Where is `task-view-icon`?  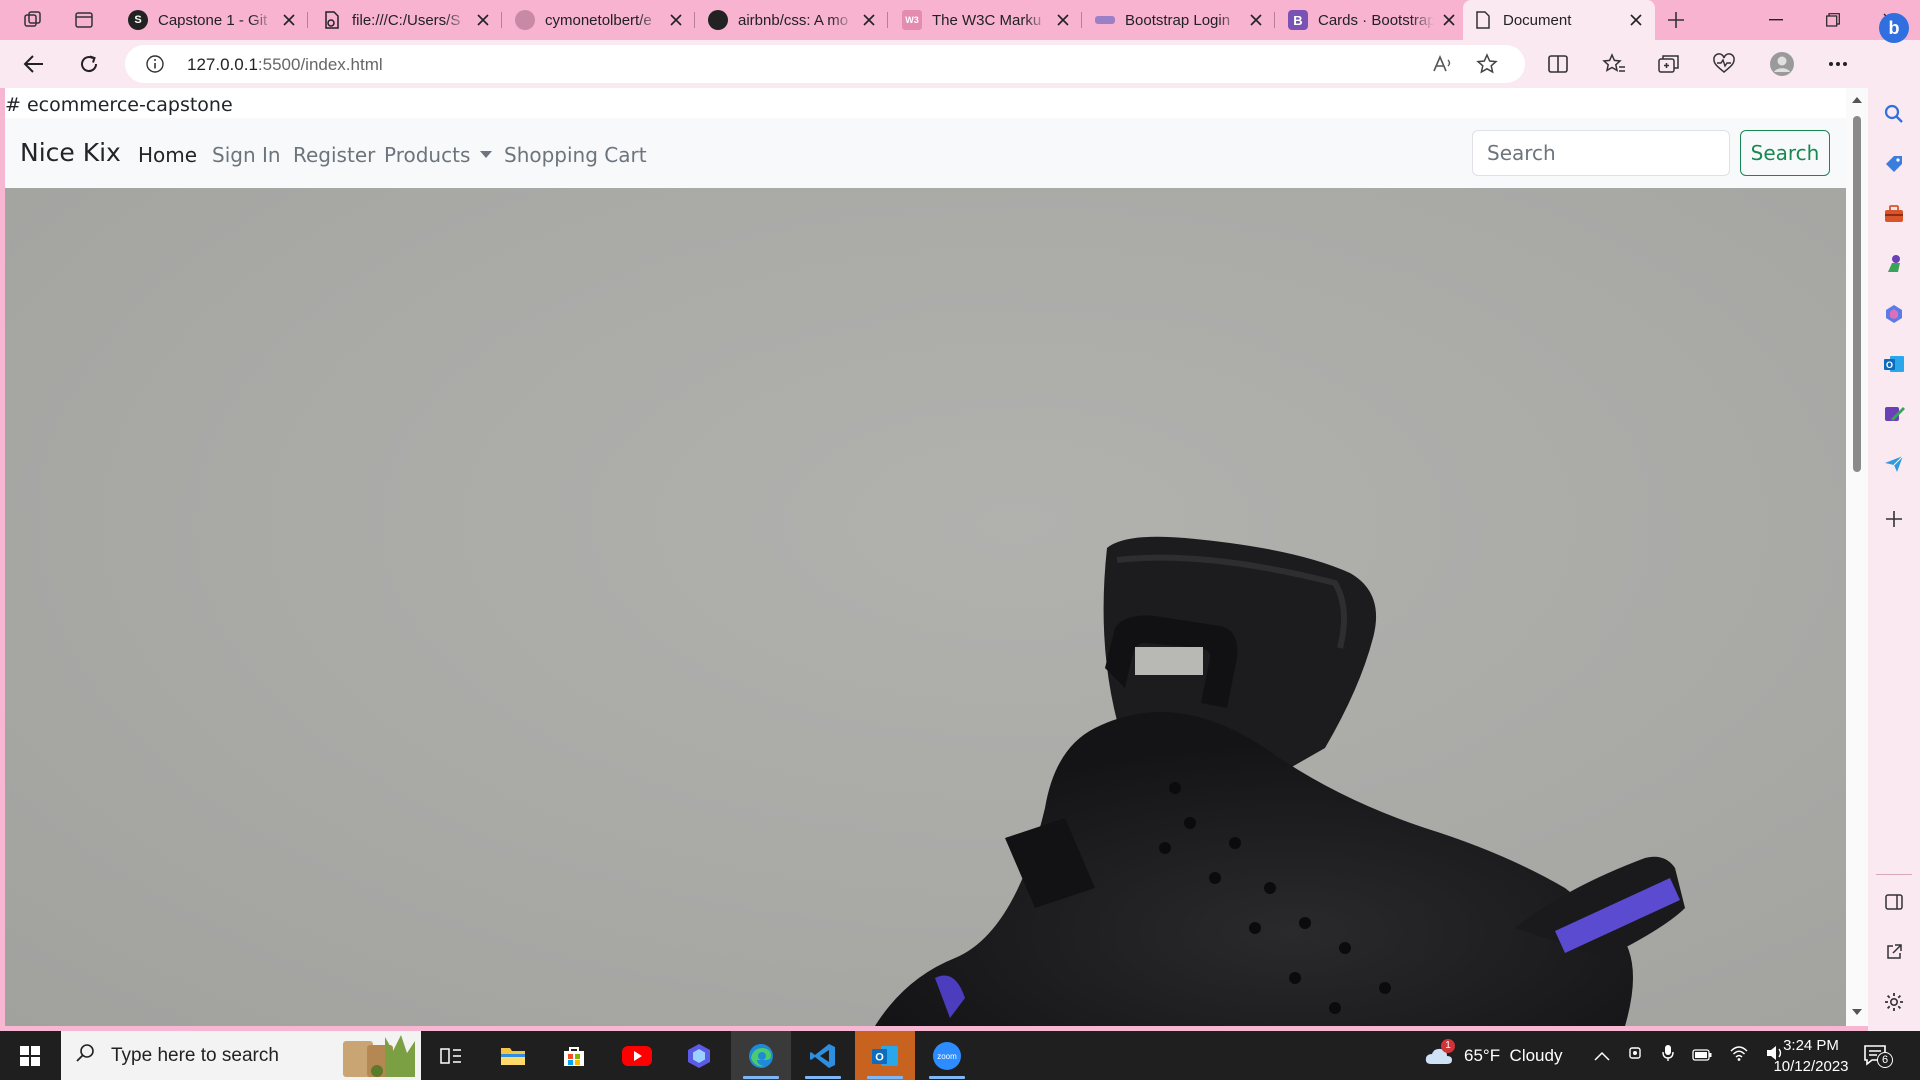 task-view-icon is located at coordinates (451, 1055).